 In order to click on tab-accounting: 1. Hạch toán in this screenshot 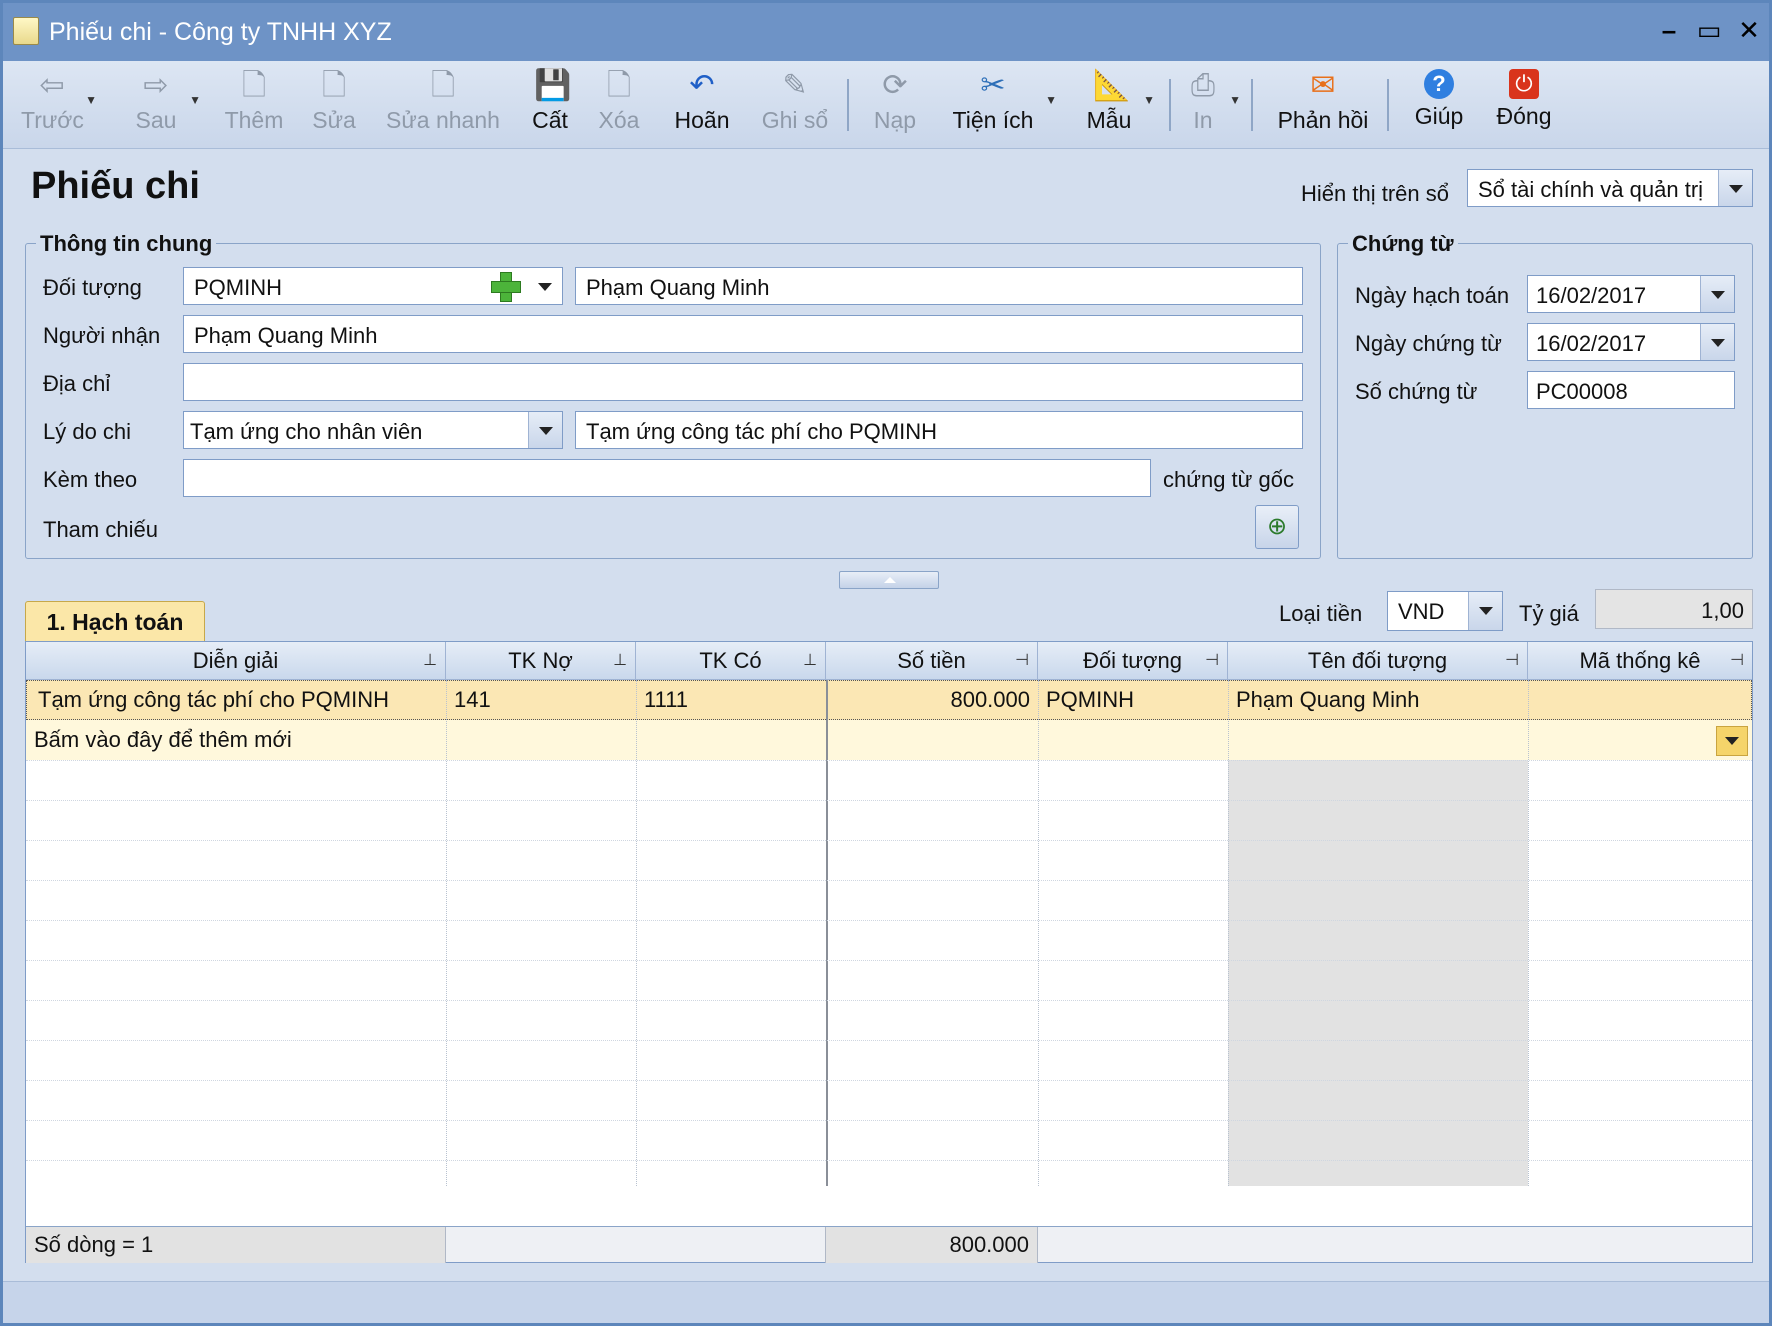, I will do `click(115, 621)`.